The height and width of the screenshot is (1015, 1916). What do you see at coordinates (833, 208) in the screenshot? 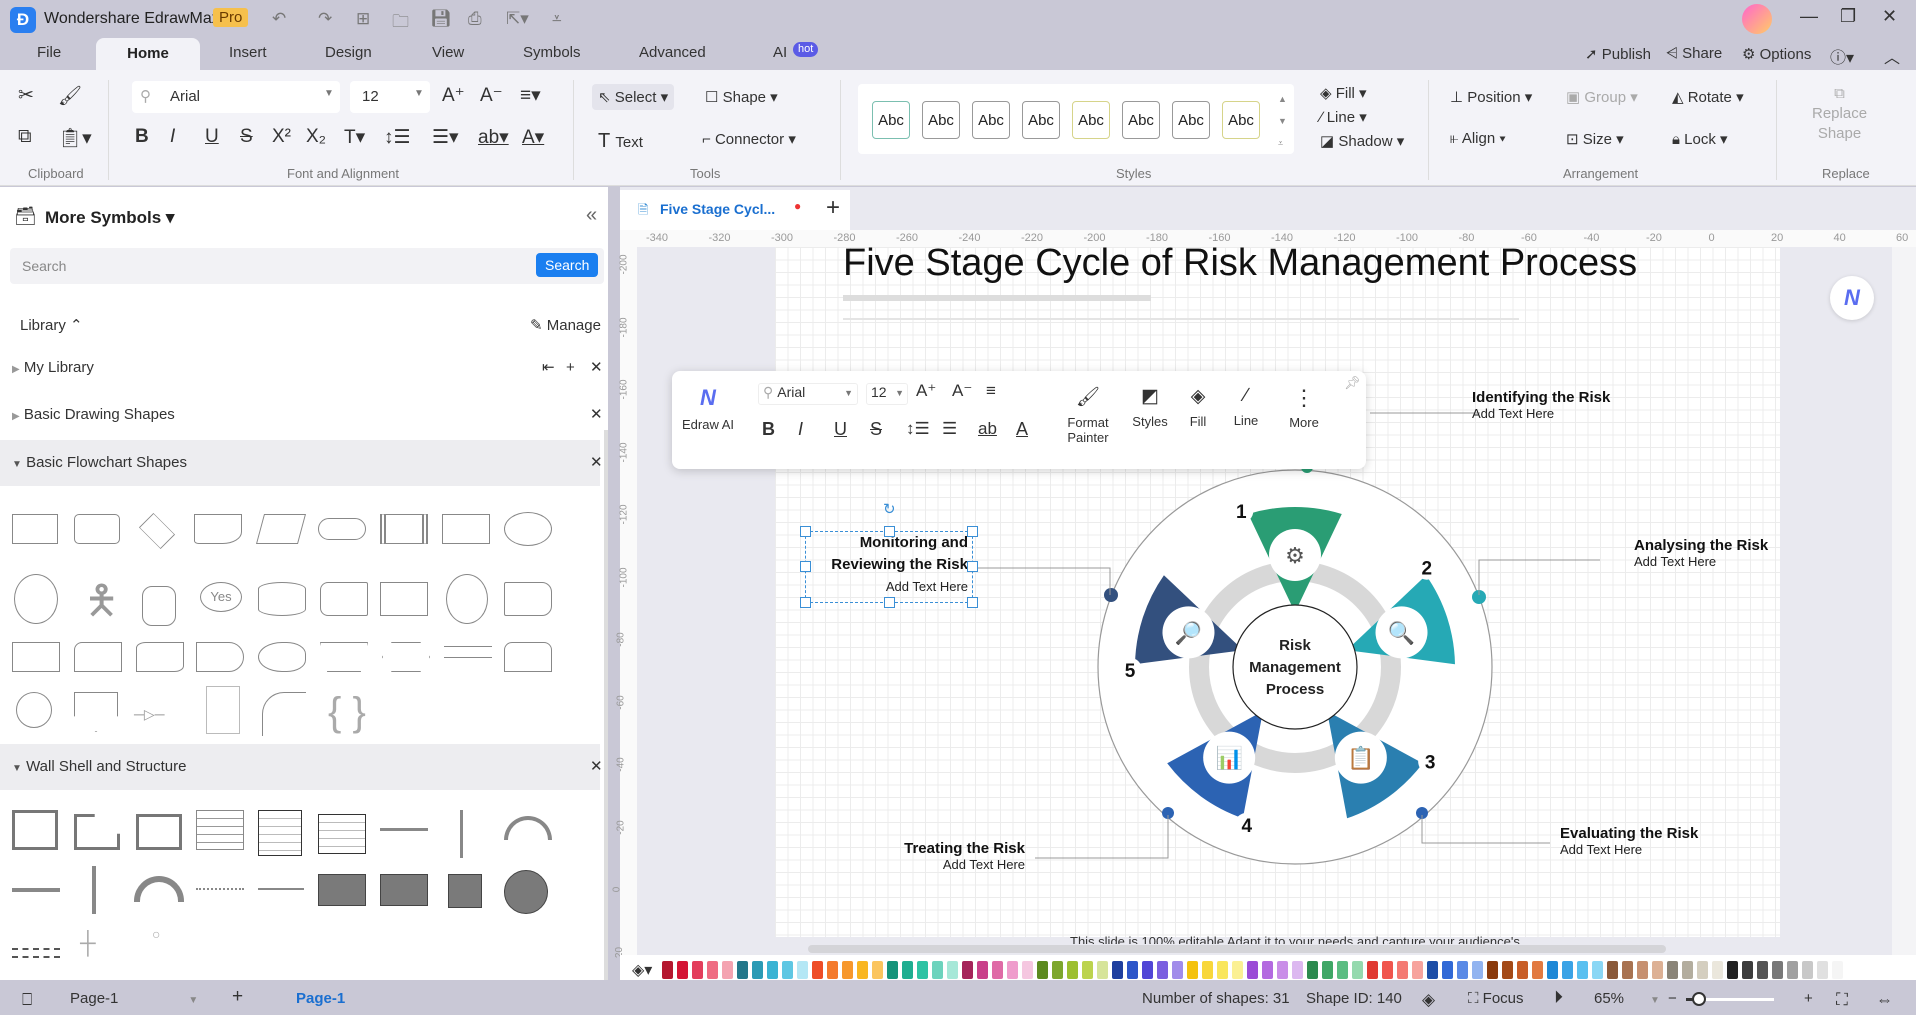
I see `new-tab-button: +` at bounding box center [833, 208].